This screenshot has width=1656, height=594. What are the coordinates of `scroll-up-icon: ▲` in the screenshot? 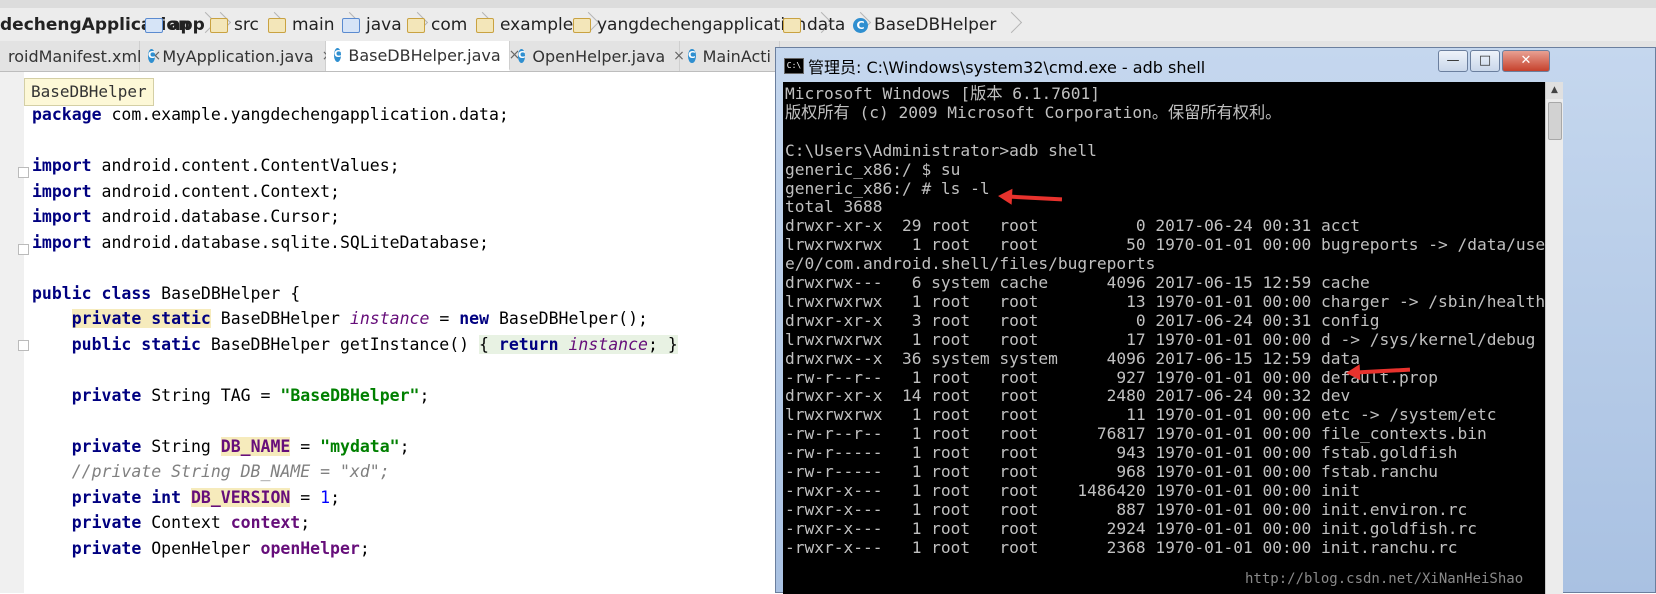 It's located at (1554, 90).